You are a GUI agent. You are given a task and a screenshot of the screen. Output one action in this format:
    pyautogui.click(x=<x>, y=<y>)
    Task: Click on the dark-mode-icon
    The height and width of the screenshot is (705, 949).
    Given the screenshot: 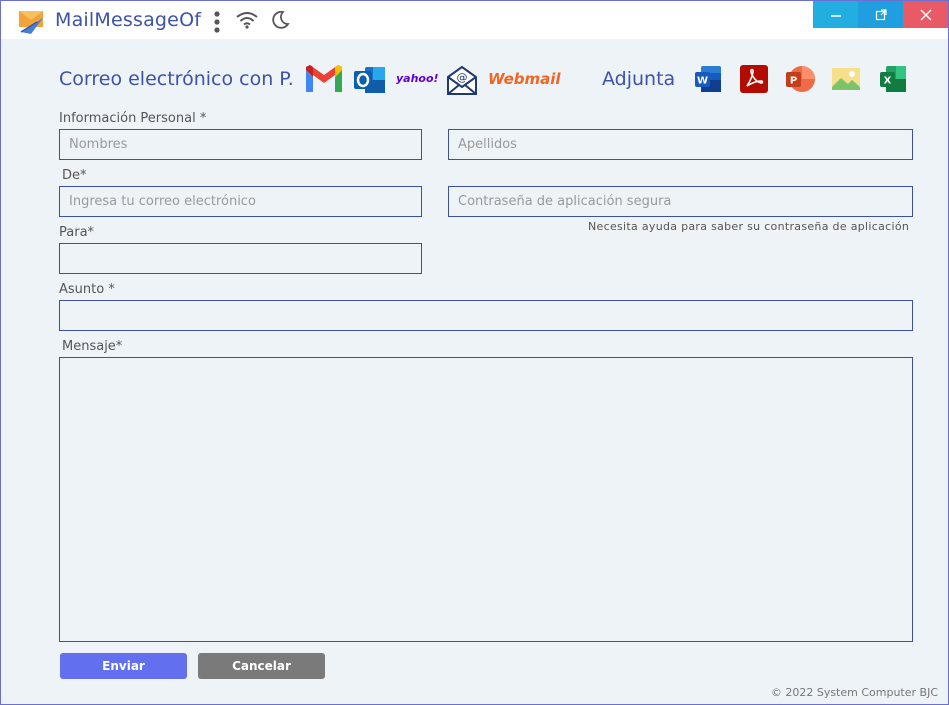 What is the action you would take?
    pyautogui.click(x=280, y=20)
    